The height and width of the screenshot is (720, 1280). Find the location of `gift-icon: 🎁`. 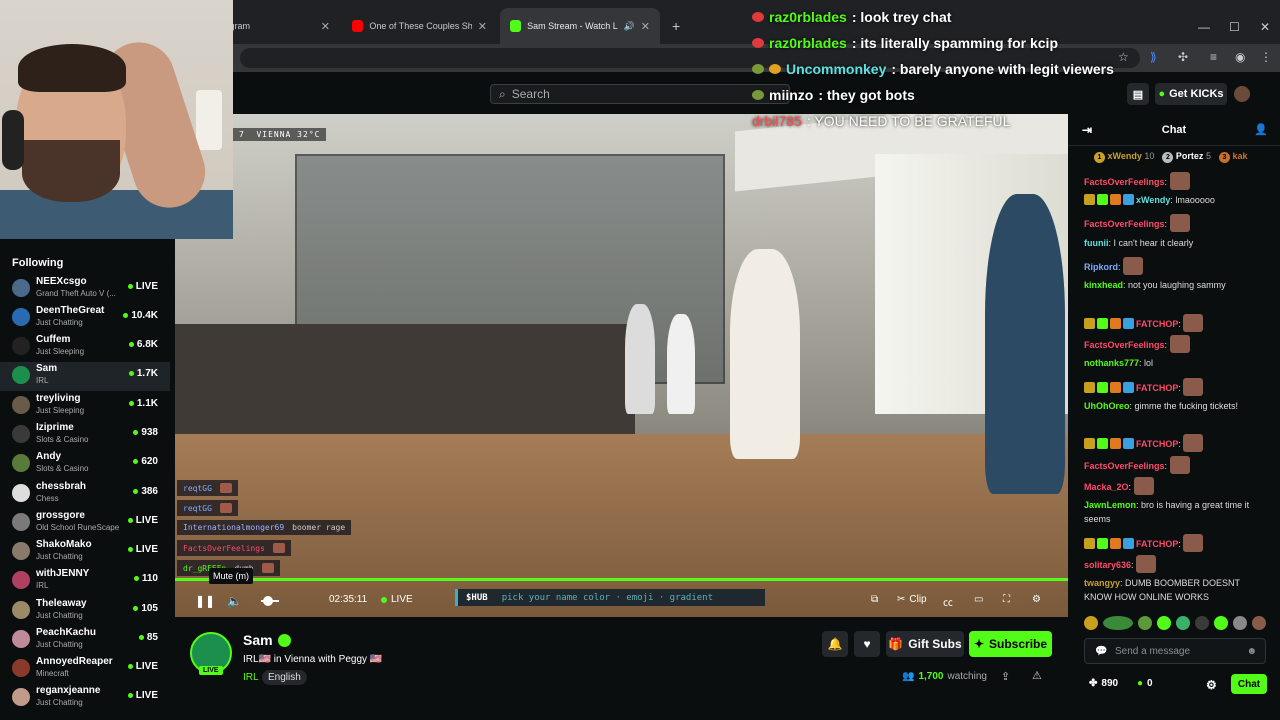

gift-icon: 🎁 is located at coordinates (896, 644).